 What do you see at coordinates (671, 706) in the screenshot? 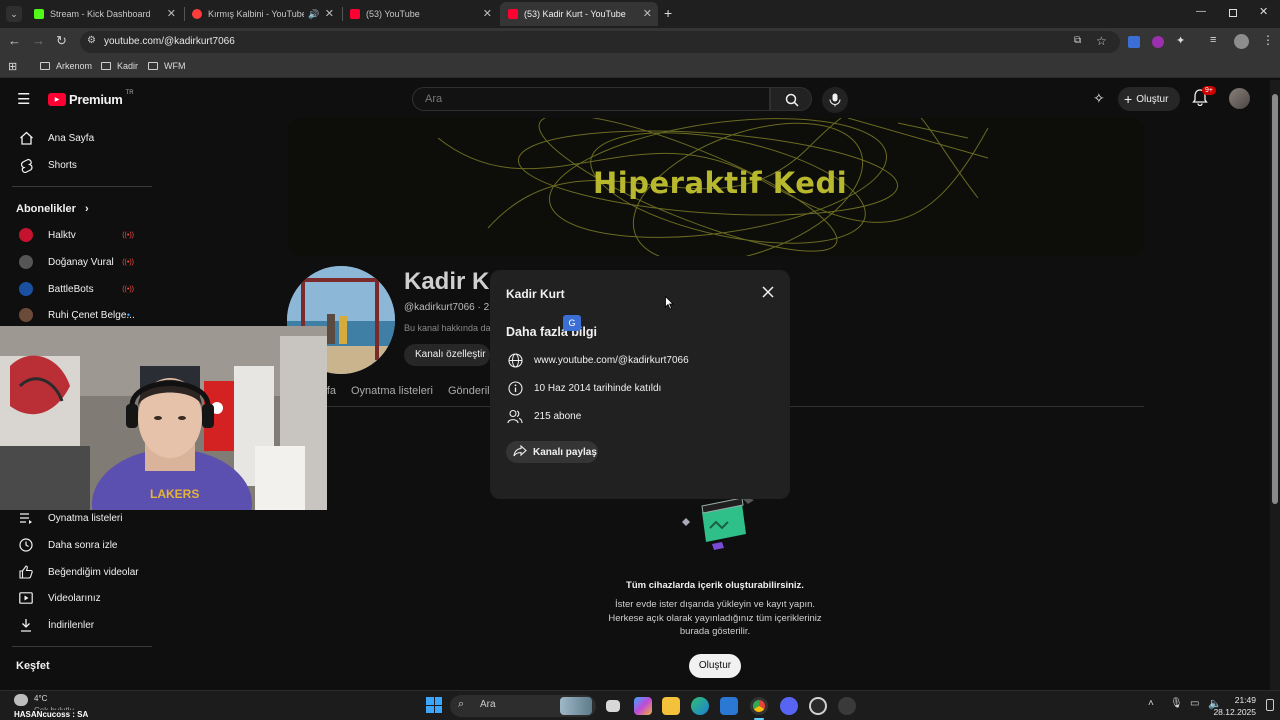
I see `file-explorer-icon` at bounding box center [671, 706].